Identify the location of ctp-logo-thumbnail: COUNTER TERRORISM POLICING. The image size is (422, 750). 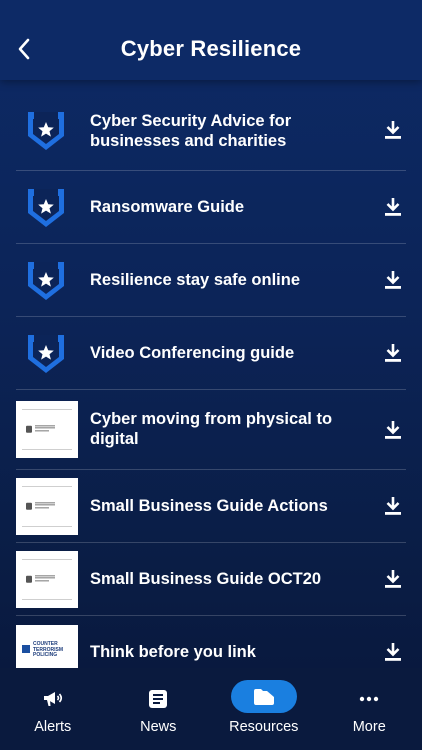
(47, 646).